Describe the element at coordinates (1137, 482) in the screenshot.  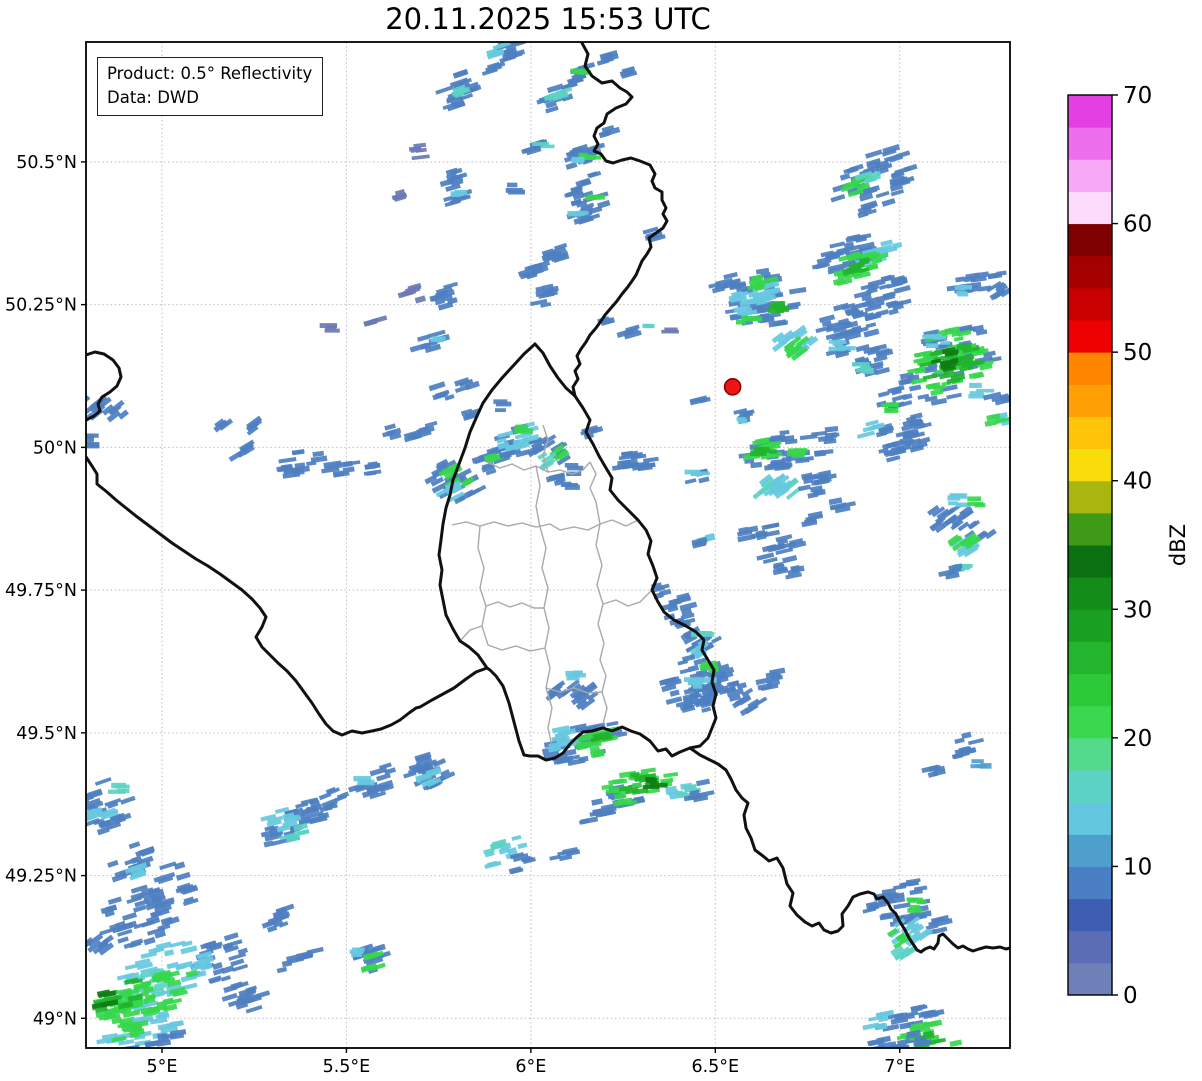
I see `colorbar-tick-label: 40` at that location.